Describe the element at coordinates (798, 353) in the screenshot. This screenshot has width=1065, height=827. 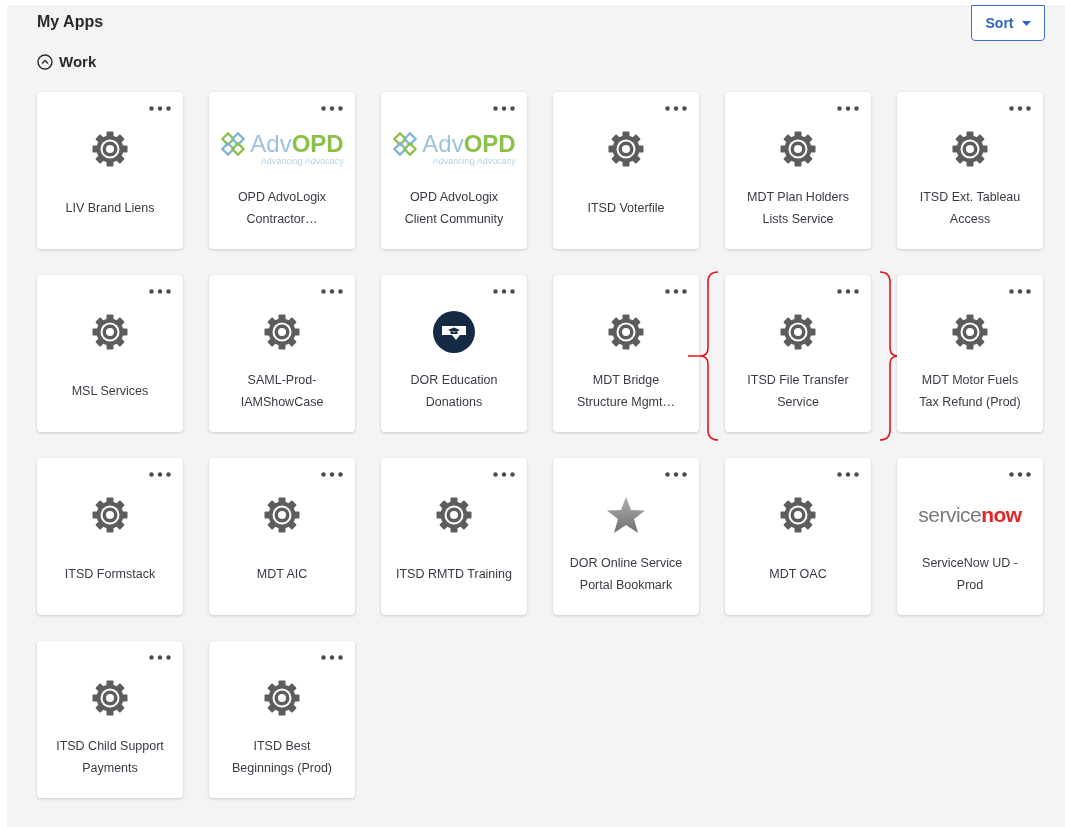
I see `app-tile: ITSD File Transfer Service` at that location.